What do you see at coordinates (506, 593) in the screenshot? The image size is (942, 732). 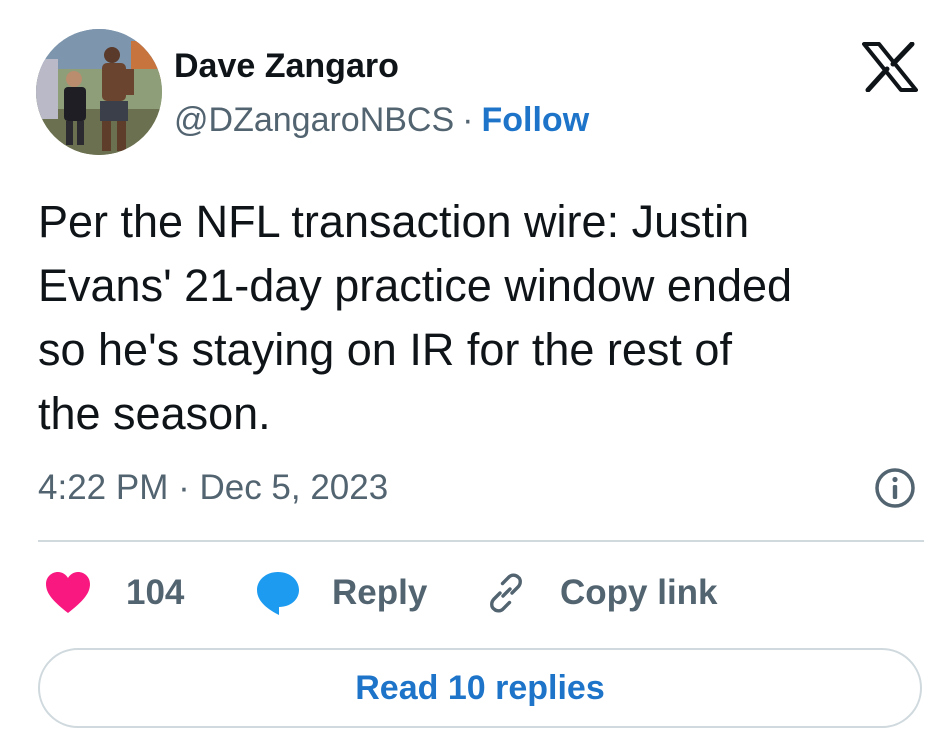 I see `link-icon` at bounding box center [506, 593].